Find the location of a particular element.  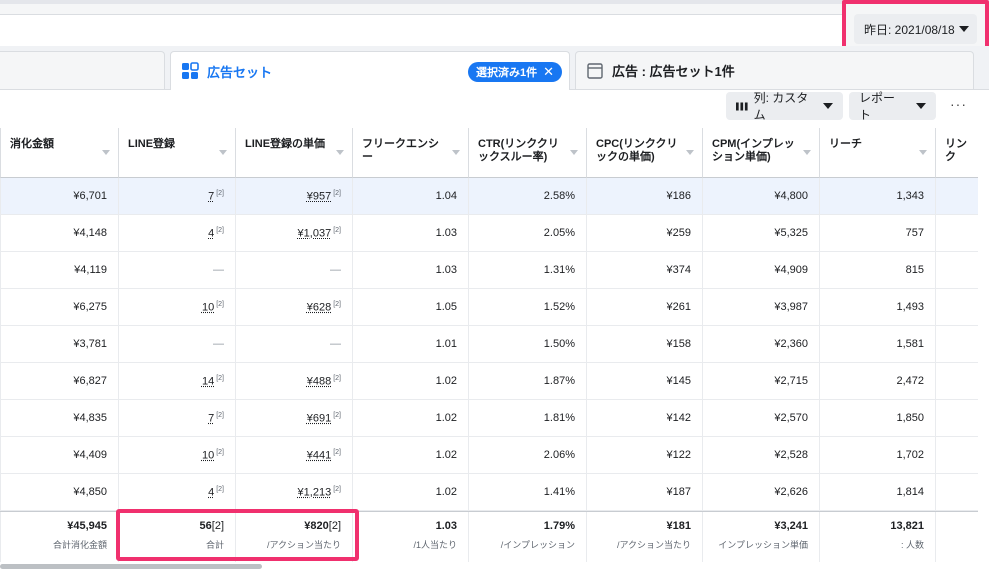

close-icon: ✕ is located at coordinates (548, 72).